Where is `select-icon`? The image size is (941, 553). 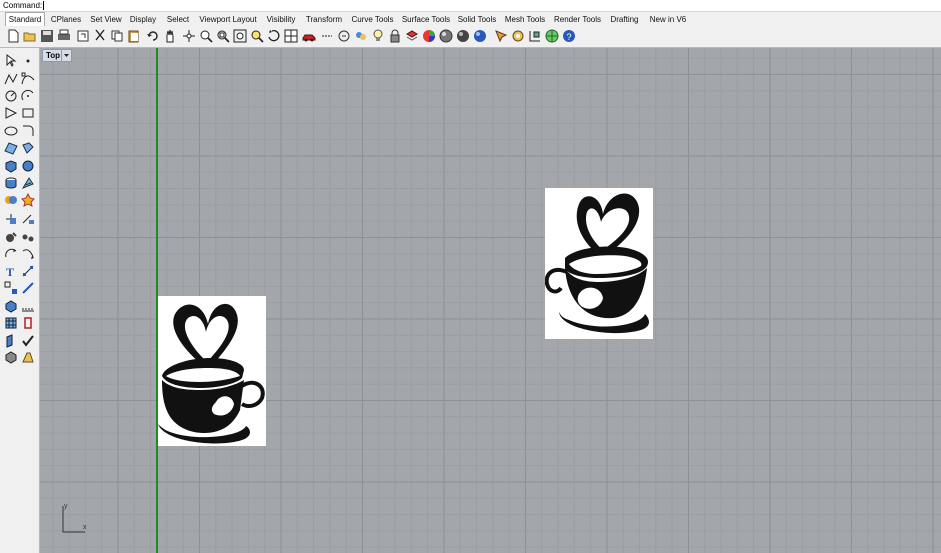 select-icon is located at coordinates (327, 36).